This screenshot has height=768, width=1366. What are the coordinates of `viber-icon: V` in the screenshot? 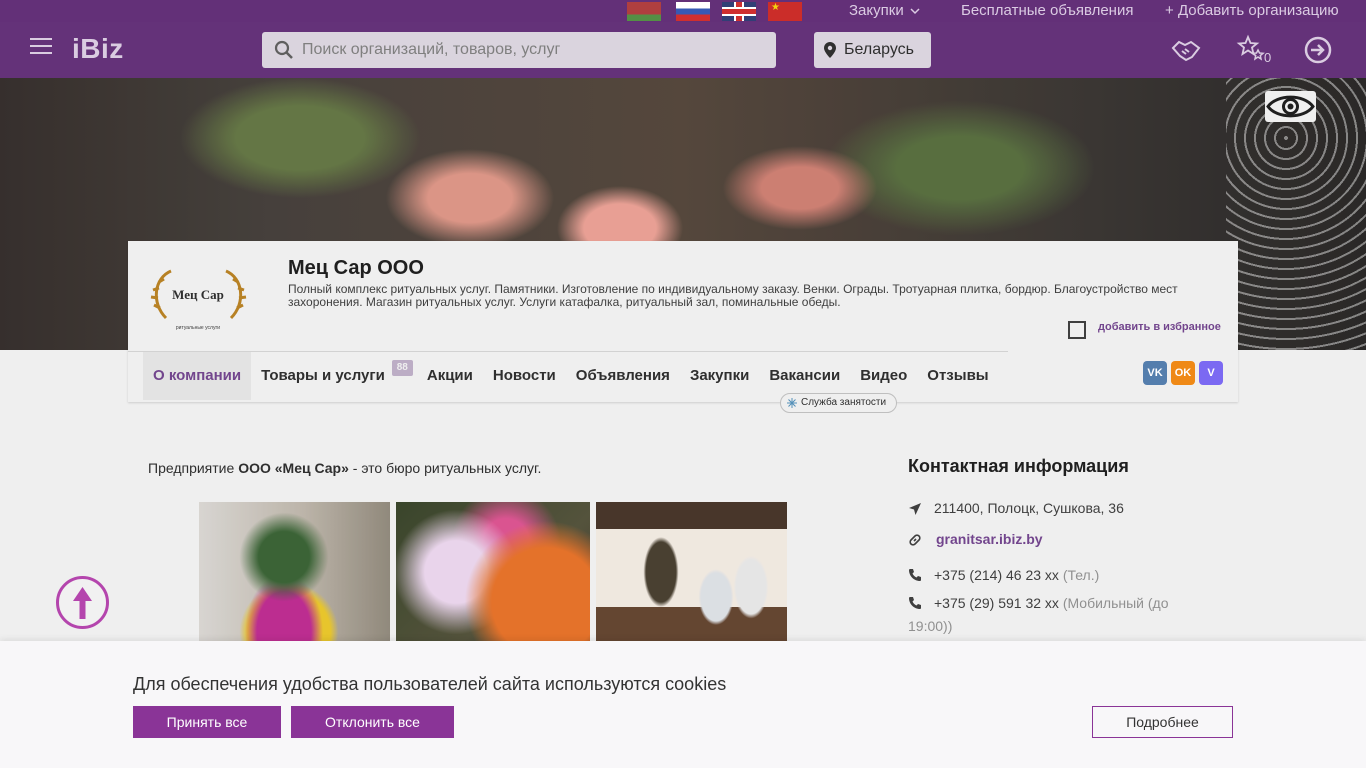 It's located at (1211, 373).